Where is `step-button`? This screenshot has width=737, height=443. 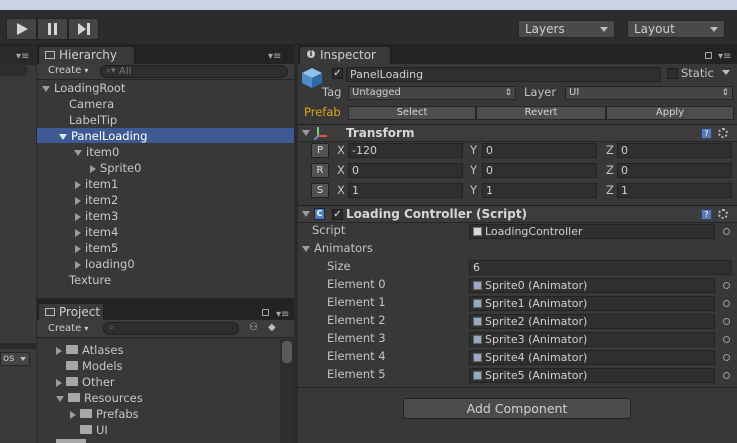
step-button is located at coordinates (83, 29).